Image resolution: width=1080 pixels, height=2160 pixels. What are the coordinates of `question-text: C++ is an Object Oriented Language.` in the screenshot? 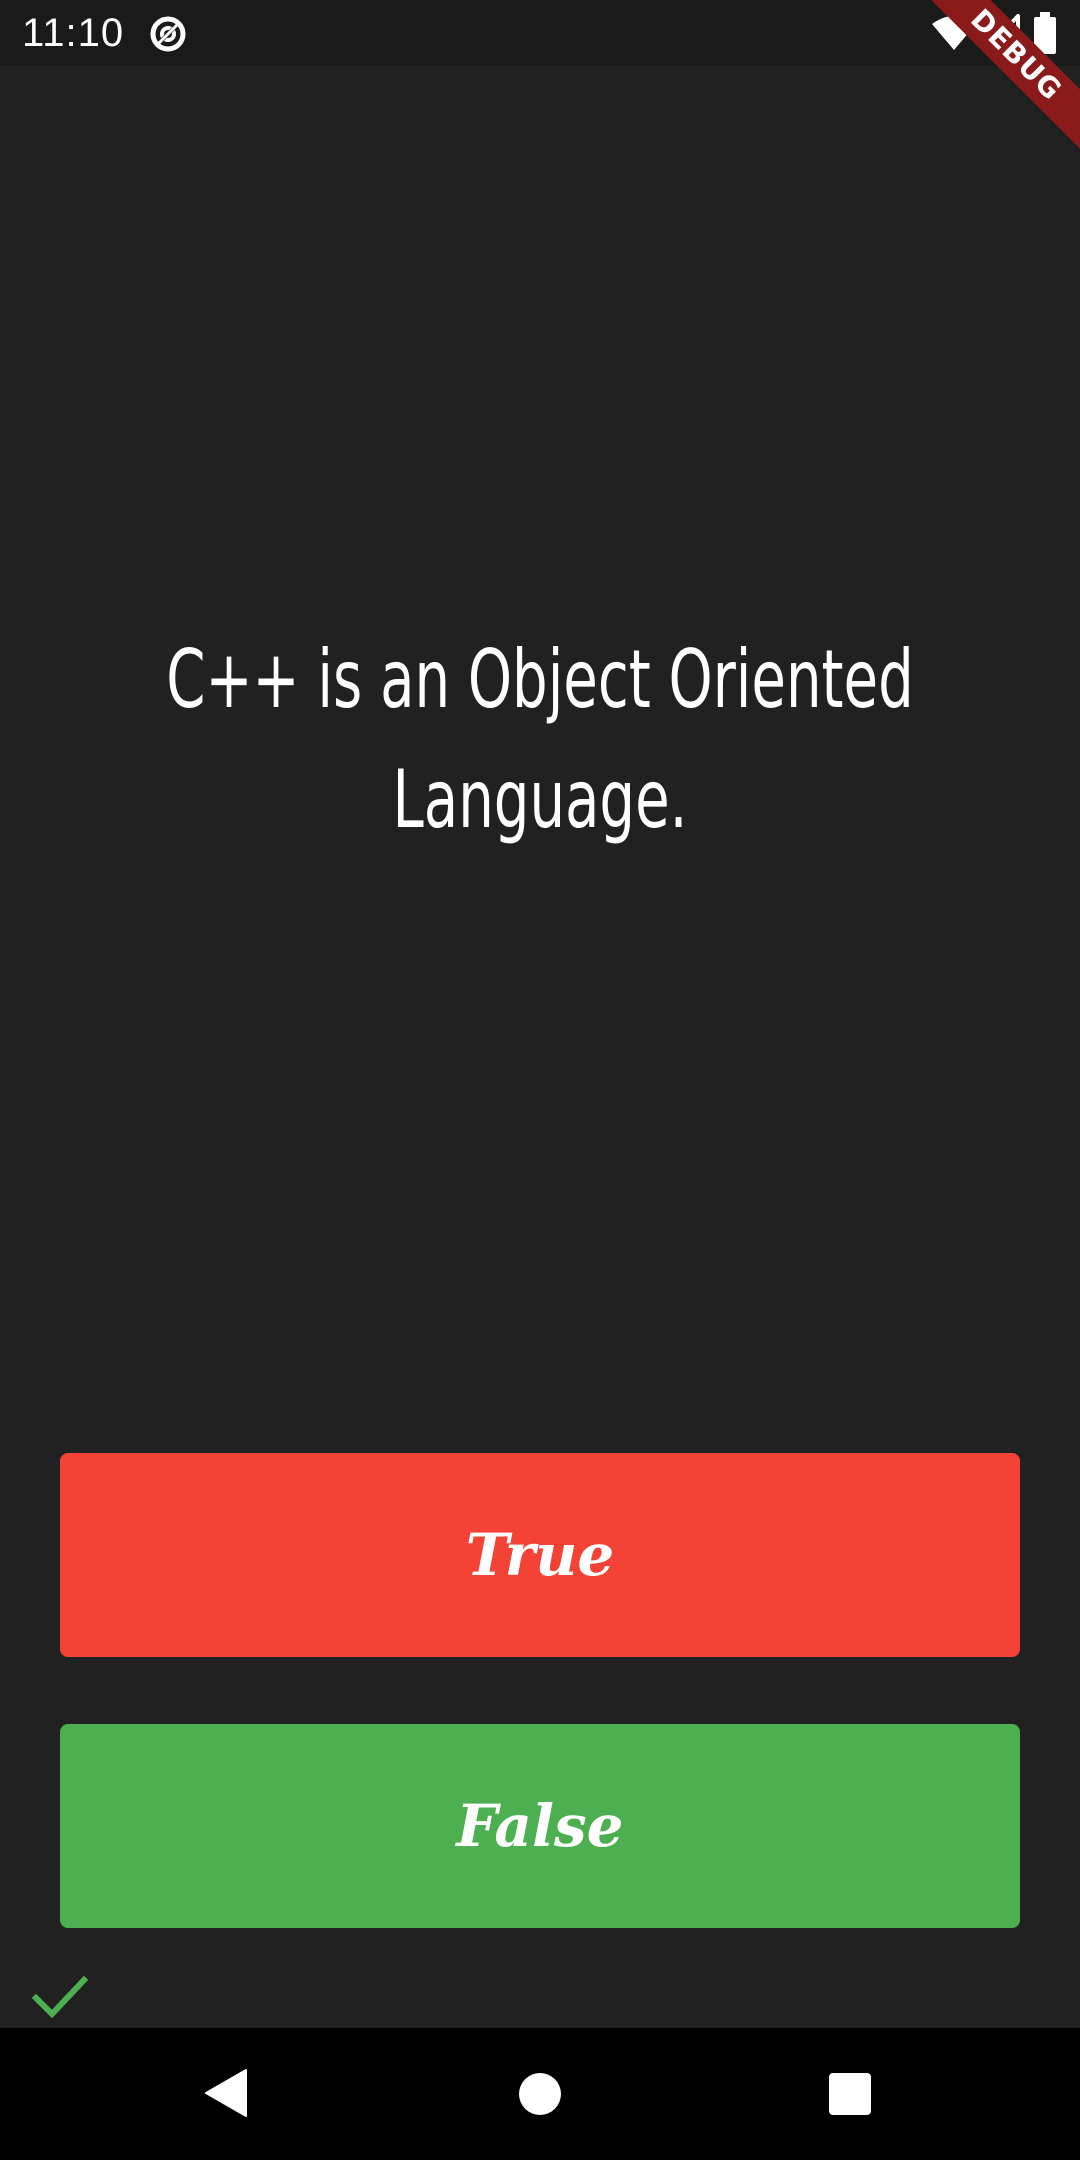 It's located at (540, 739).